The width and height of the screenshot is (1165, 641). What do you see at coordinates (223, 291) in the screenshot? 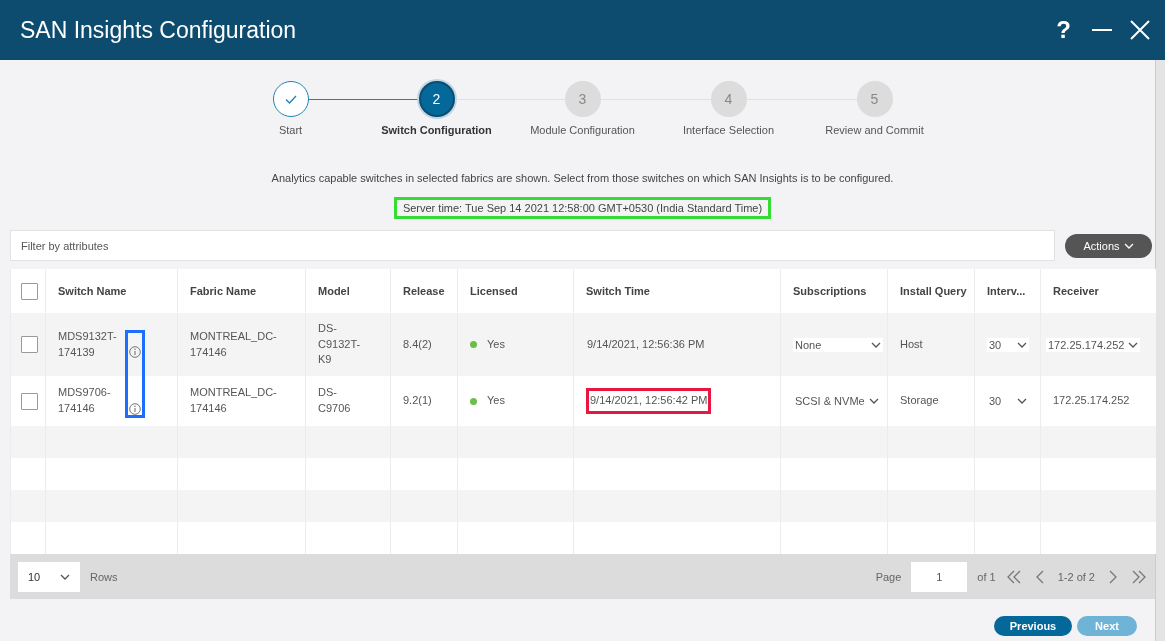
I see `column-header: Fabric Name` at bounding box center [223, 291].